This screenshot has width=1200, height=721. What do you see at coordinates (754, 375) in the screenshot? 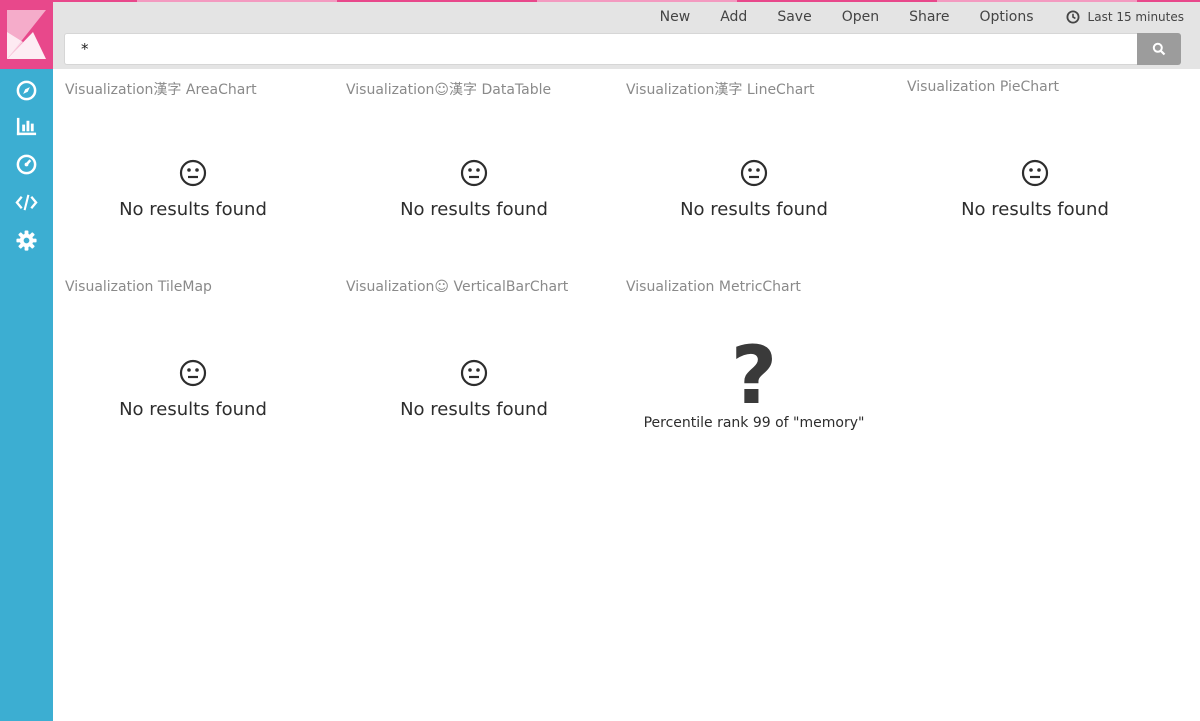
I see `metric-value: ?` at bounding box center [754, 375].